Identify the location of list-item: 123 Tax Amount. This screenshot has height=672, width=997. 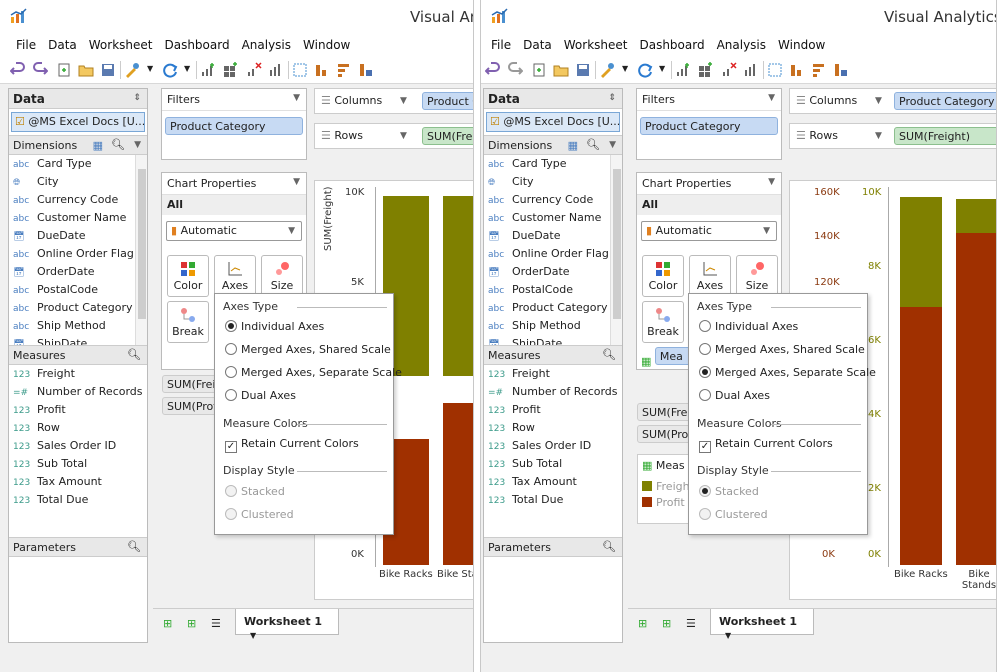
(553, 482).